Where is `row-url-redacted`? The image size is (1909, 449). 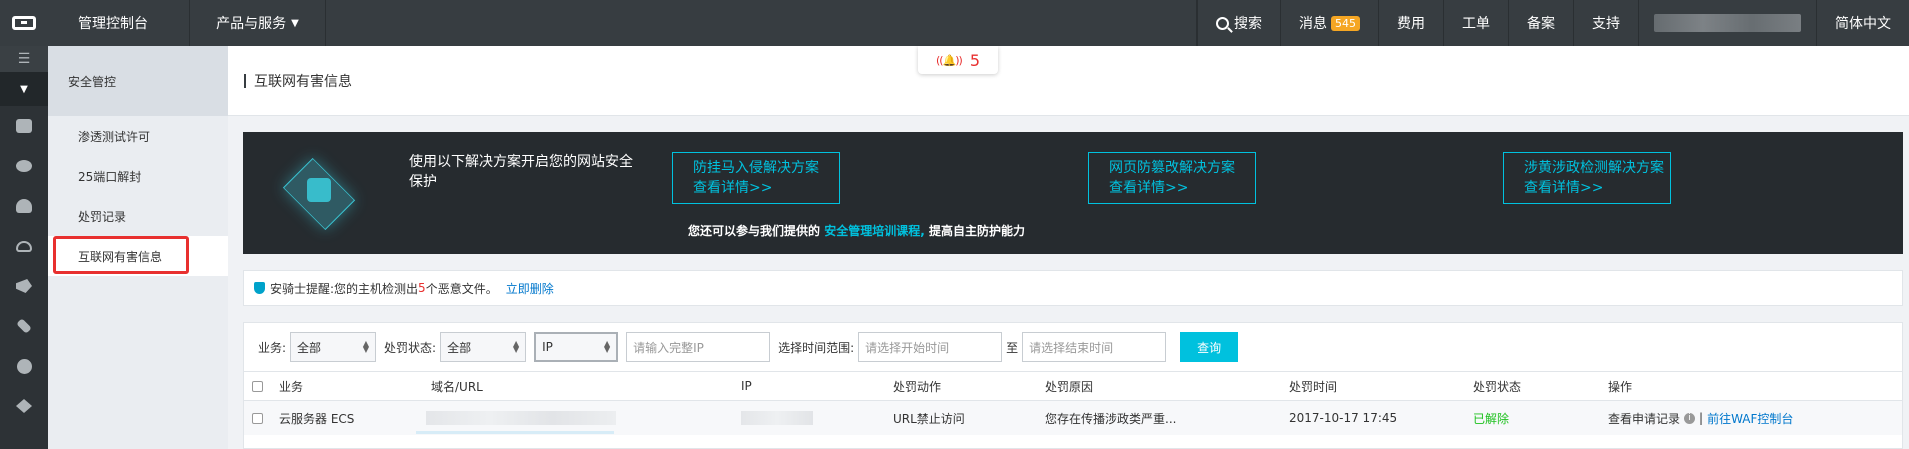 row-url-redacted is located at coordinates (521, 418).